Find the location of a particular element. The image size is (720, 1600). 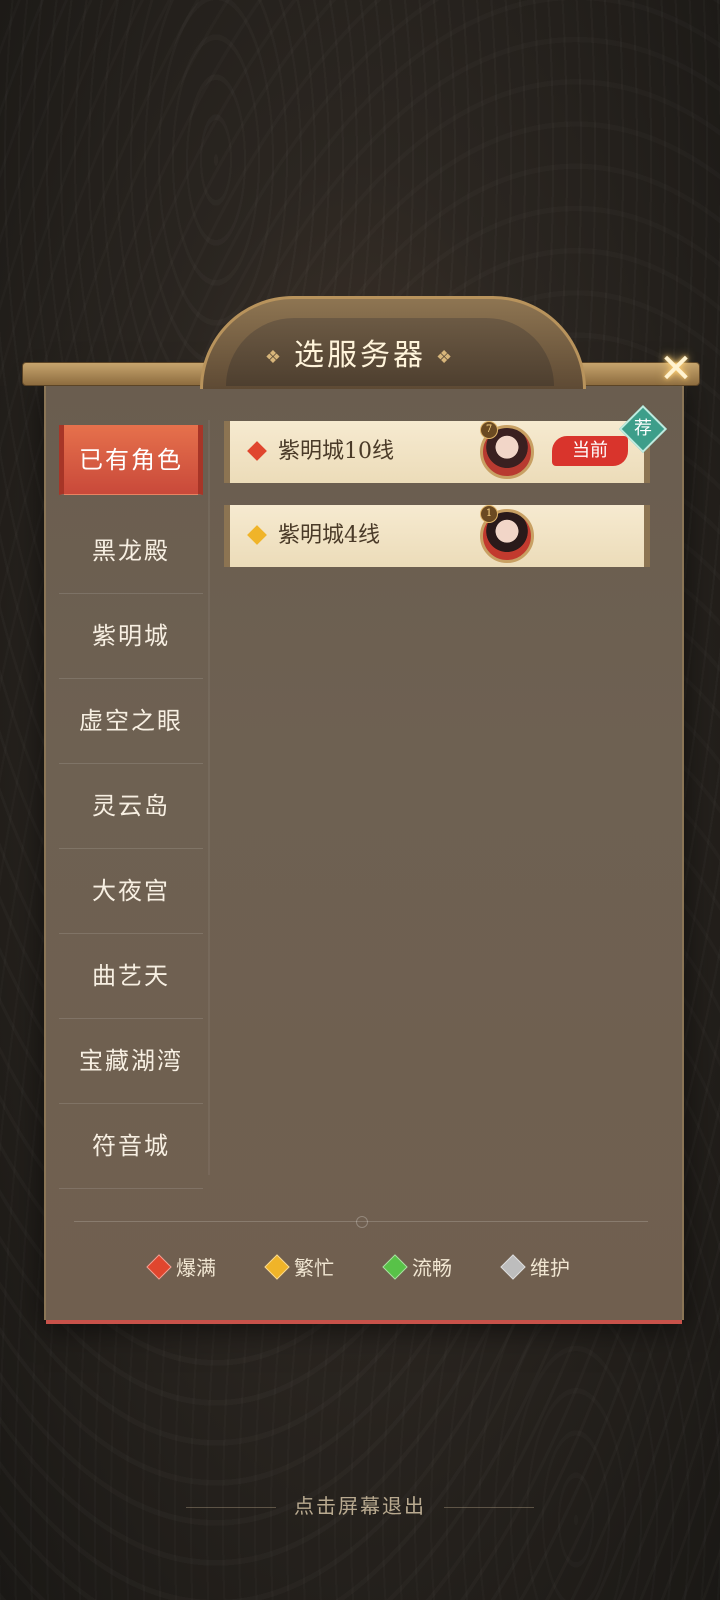

legend-item-maintenance: 维护 is located at coordinates (535, 1266).